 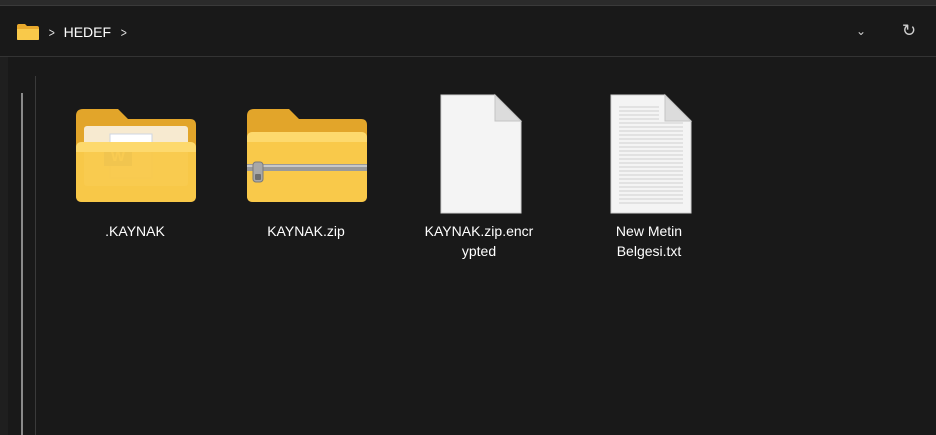 I want to click on address-bar: > HEDEF > ⌄ ↻, so click(x=468, y=31).